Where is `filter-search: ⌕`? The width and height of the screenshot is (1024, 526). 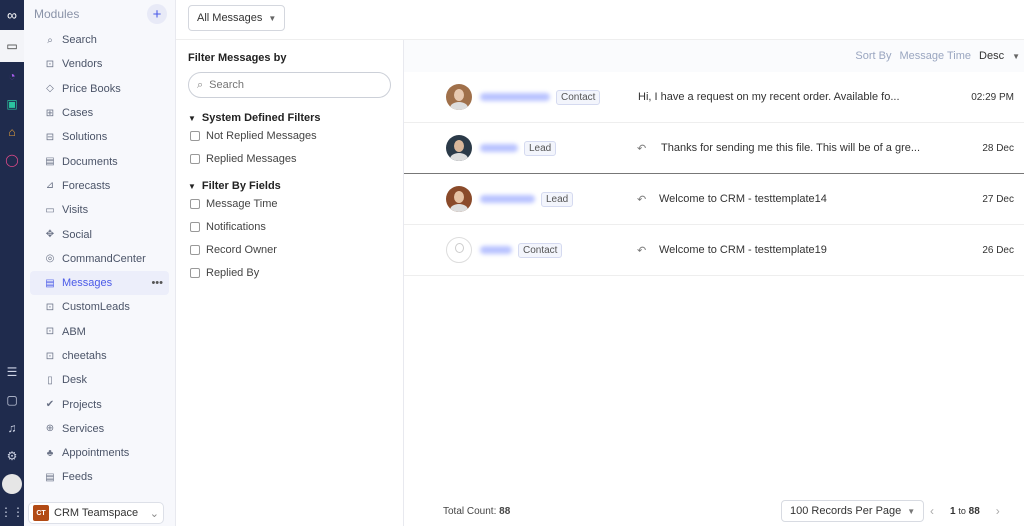 filter-search: ⌕ is located at coordinates (289, 85).